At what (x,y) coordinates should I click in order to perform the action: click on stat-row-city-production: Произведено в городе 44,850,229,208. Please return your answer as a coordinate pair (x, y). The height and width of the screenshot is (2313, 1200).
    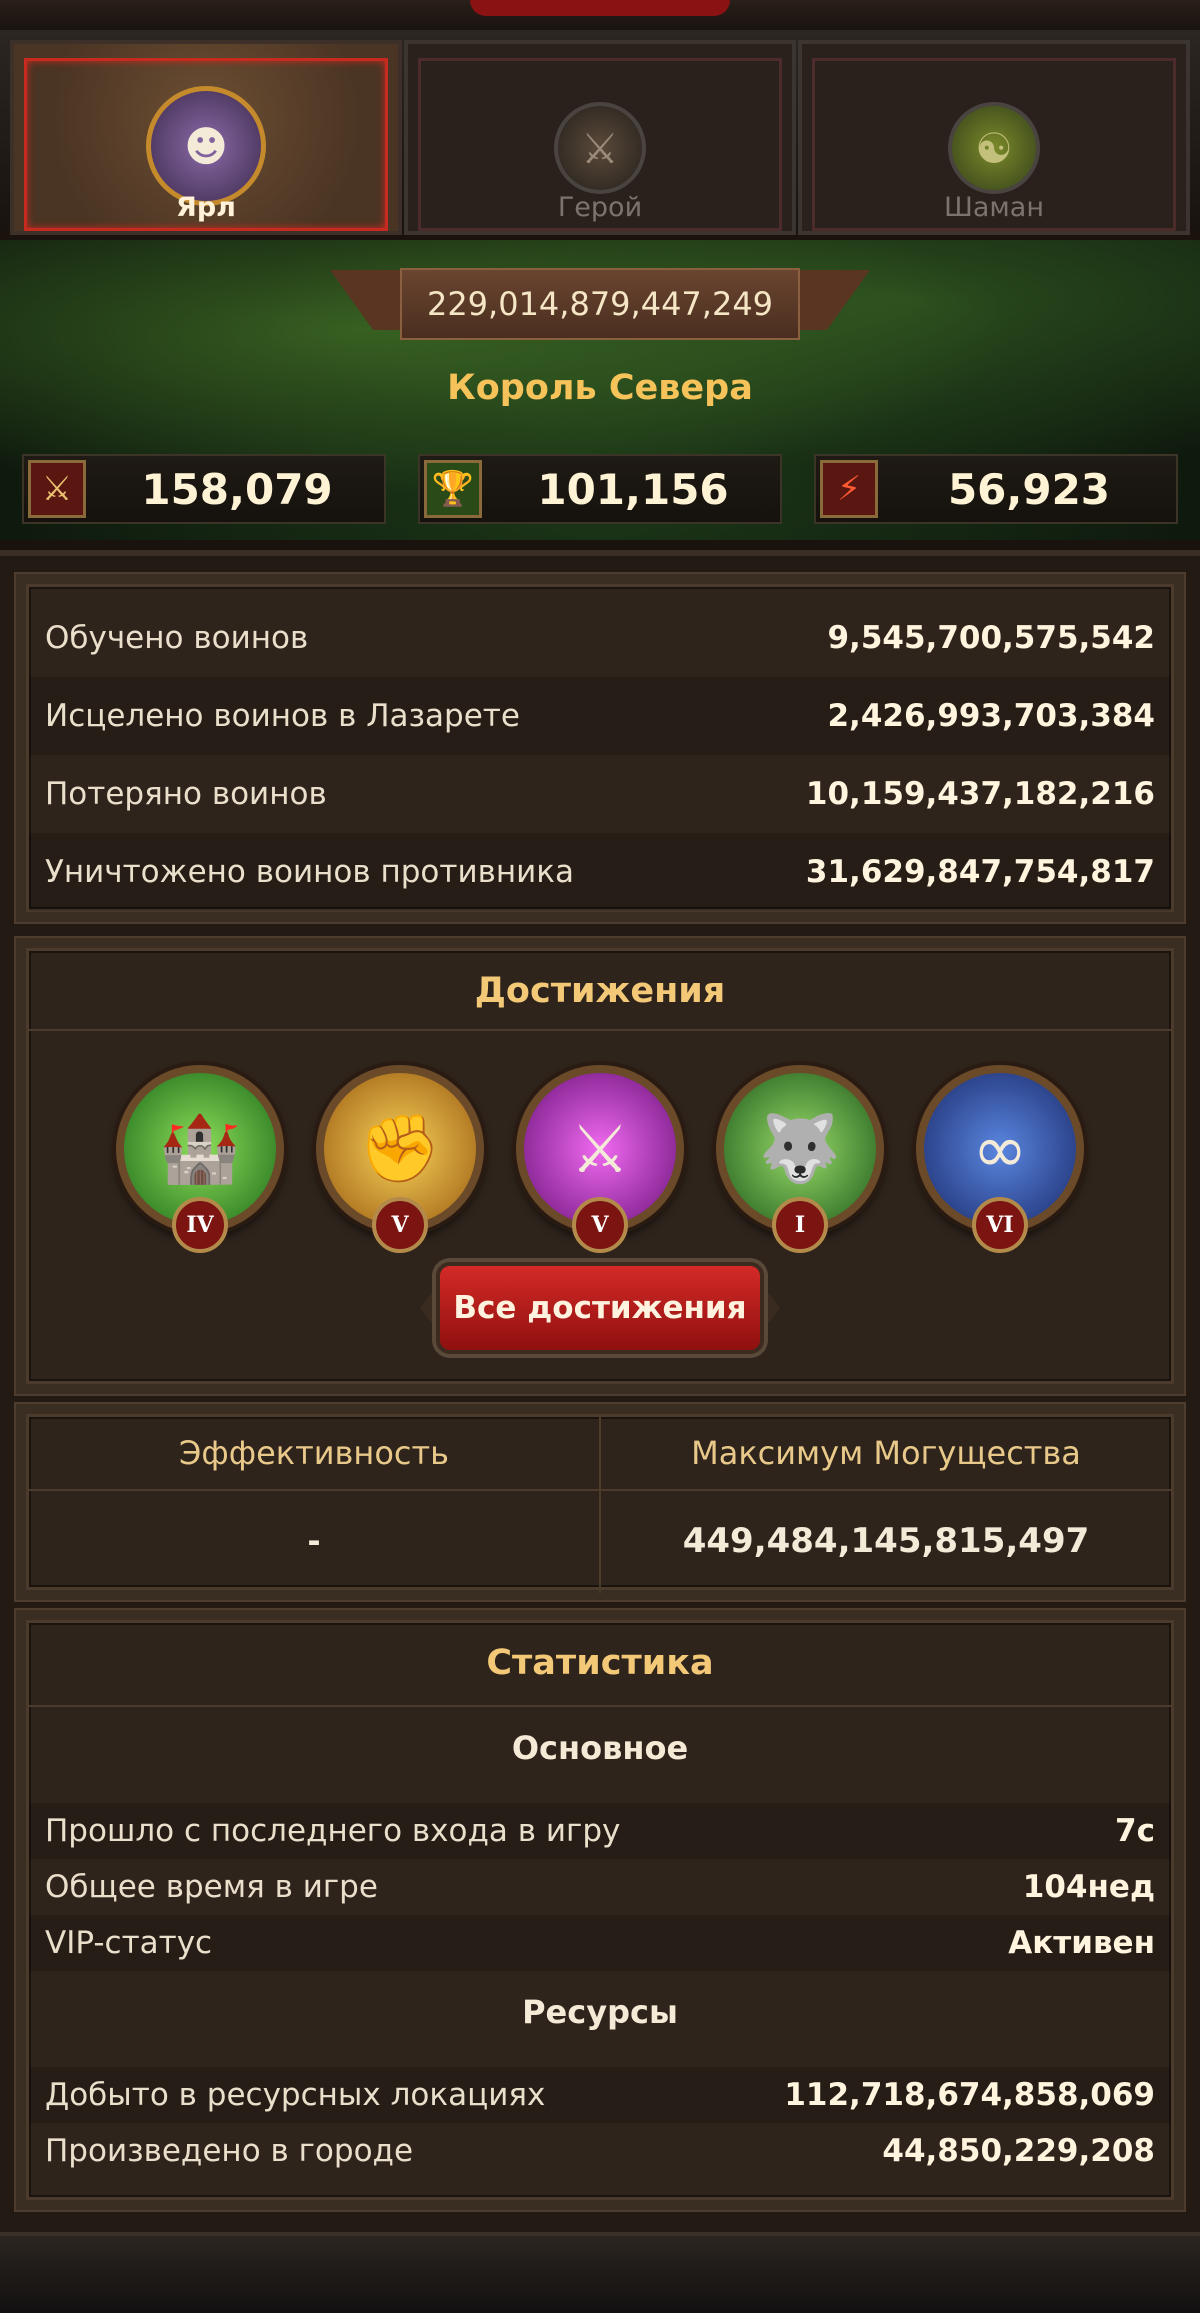
    Looking at the image, I should click on (600, 2151).